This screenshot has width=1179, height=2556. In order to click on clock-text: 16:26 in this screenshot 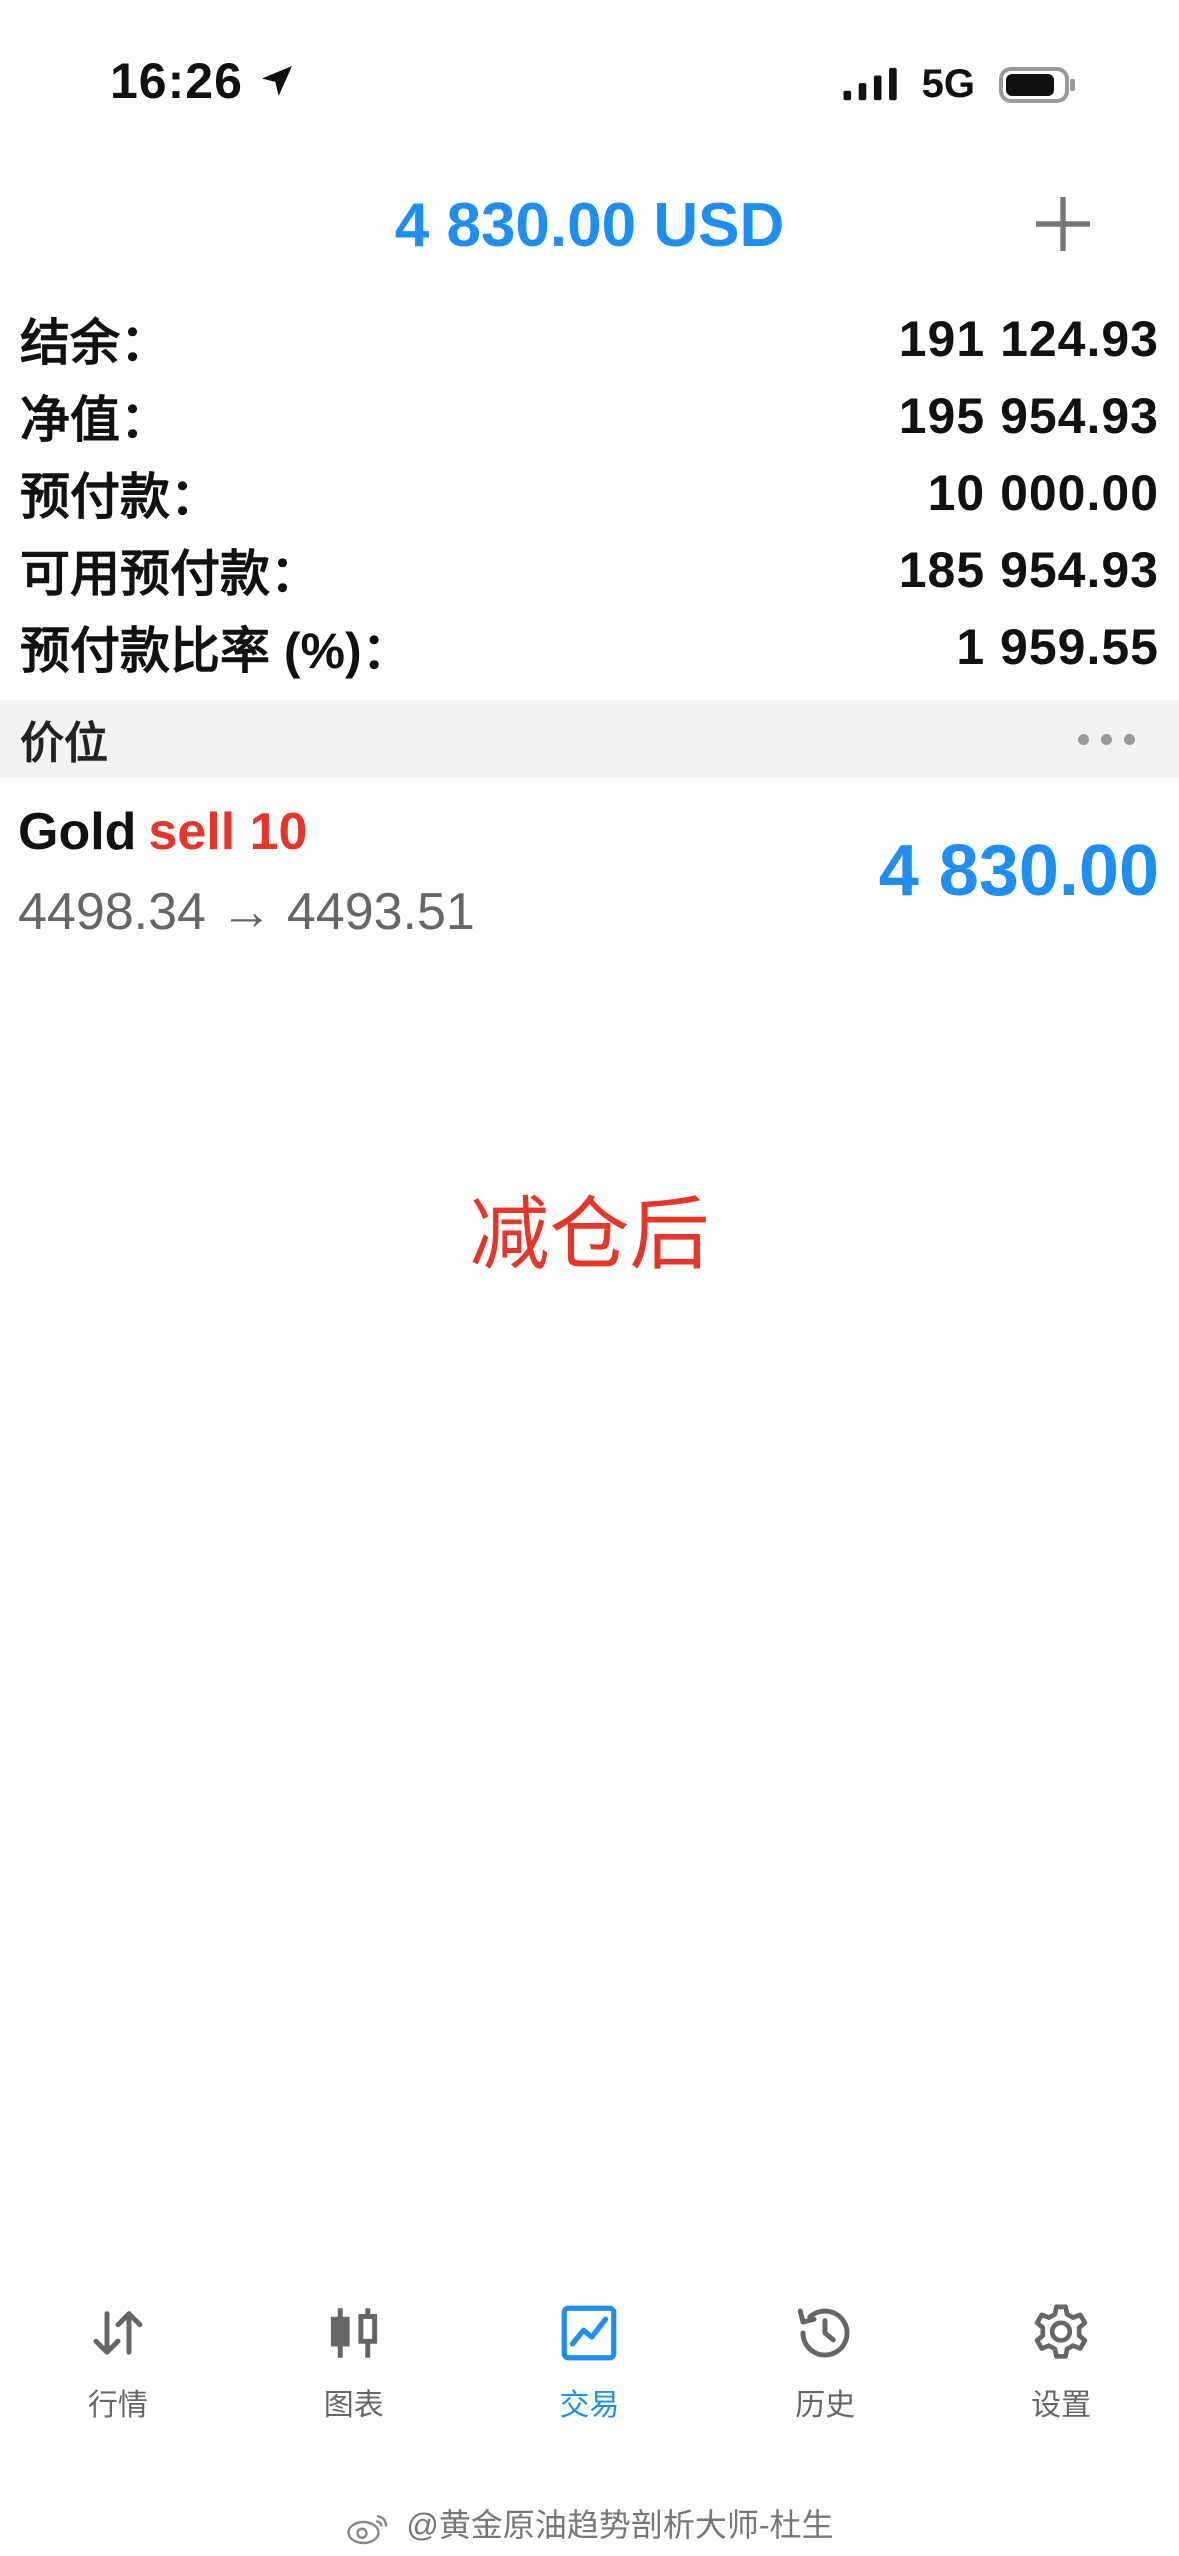, I will do `click(176, 81)`.